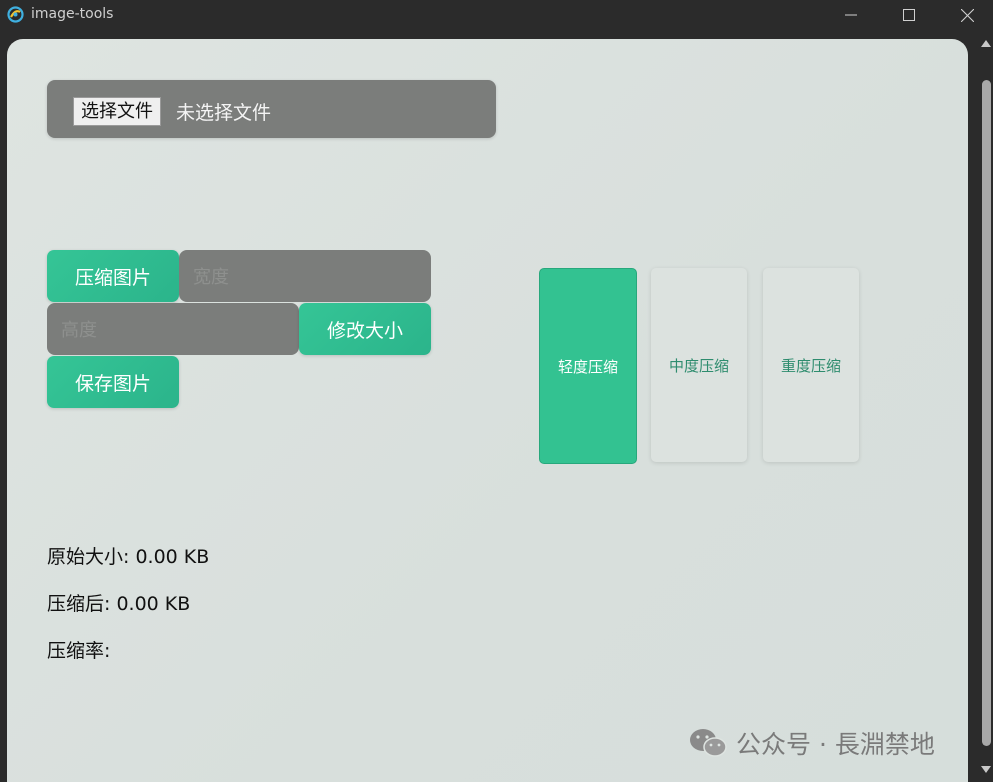  I want to click on wechat-icon, so click(708, 743).